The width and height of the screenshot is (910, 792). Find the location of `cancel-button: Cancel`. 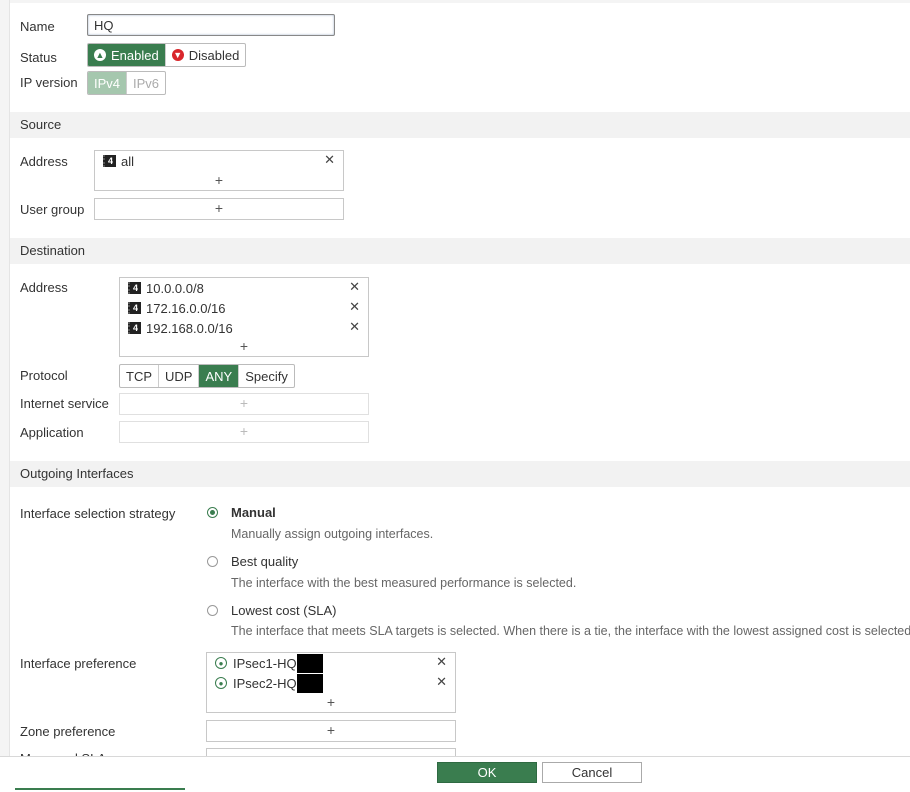

cancel-button: Cancel is located at coordinates (592, 772).